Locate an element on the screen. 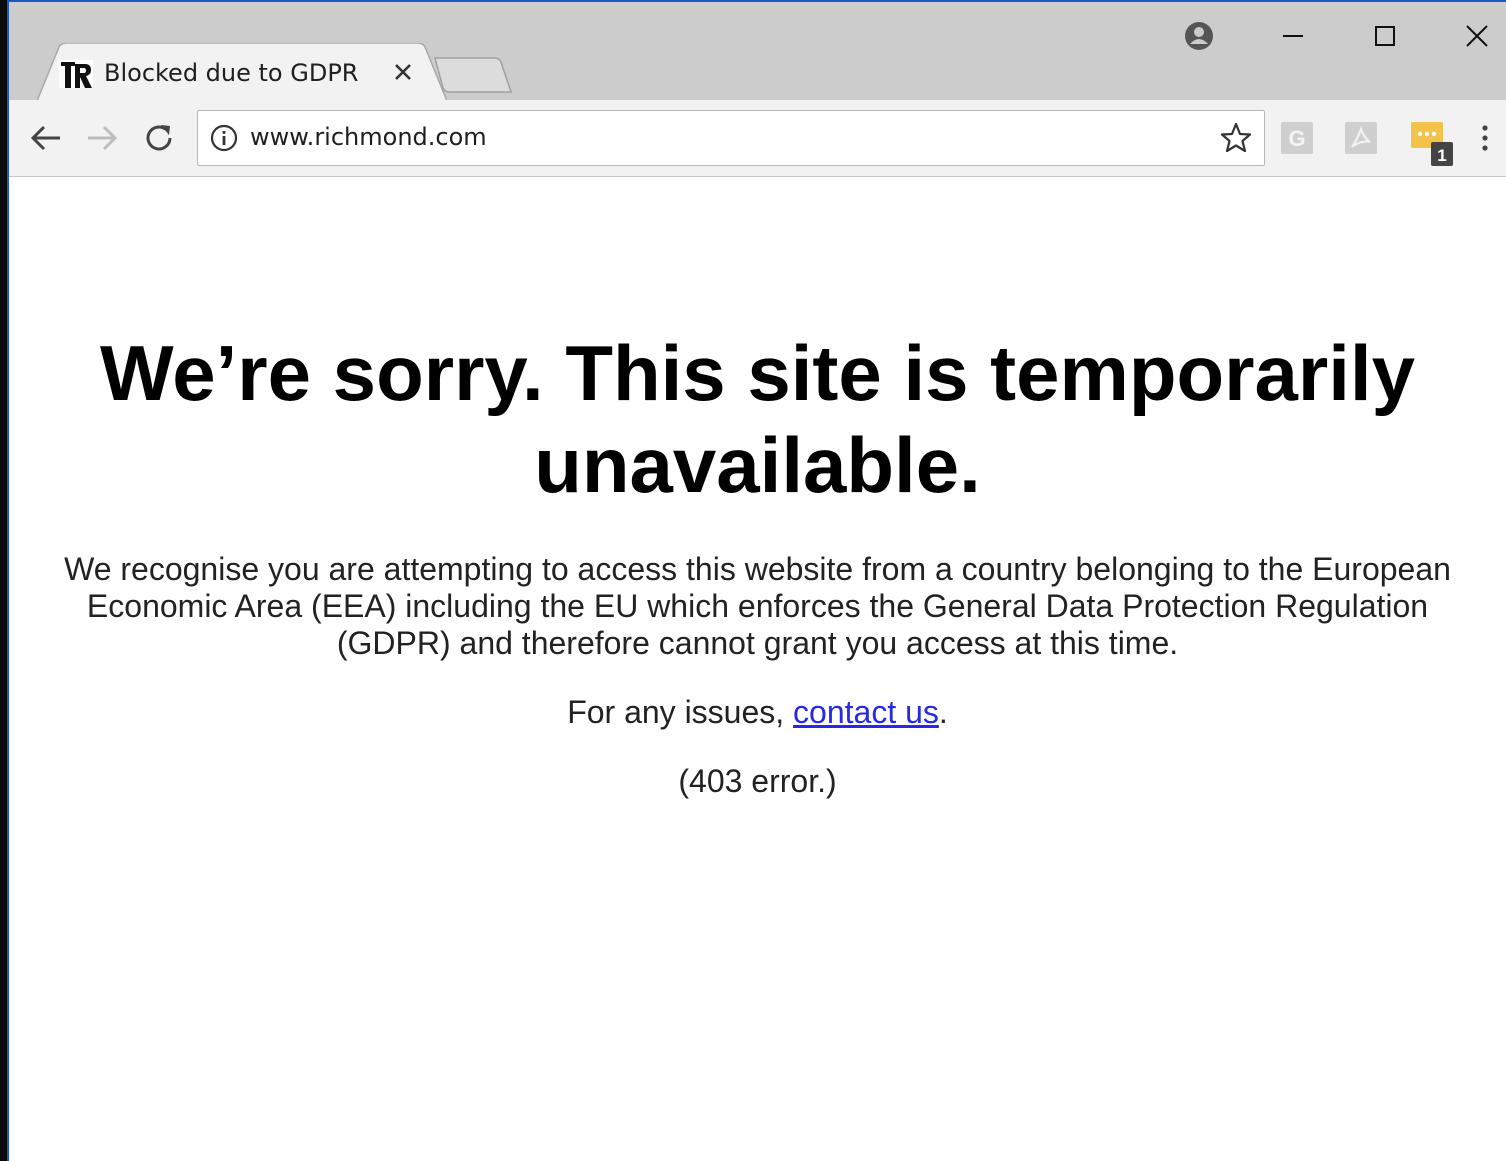 This screenshot has width=1506, height=1161. pdf-extension-icon is located at coordinates (1361, 138).